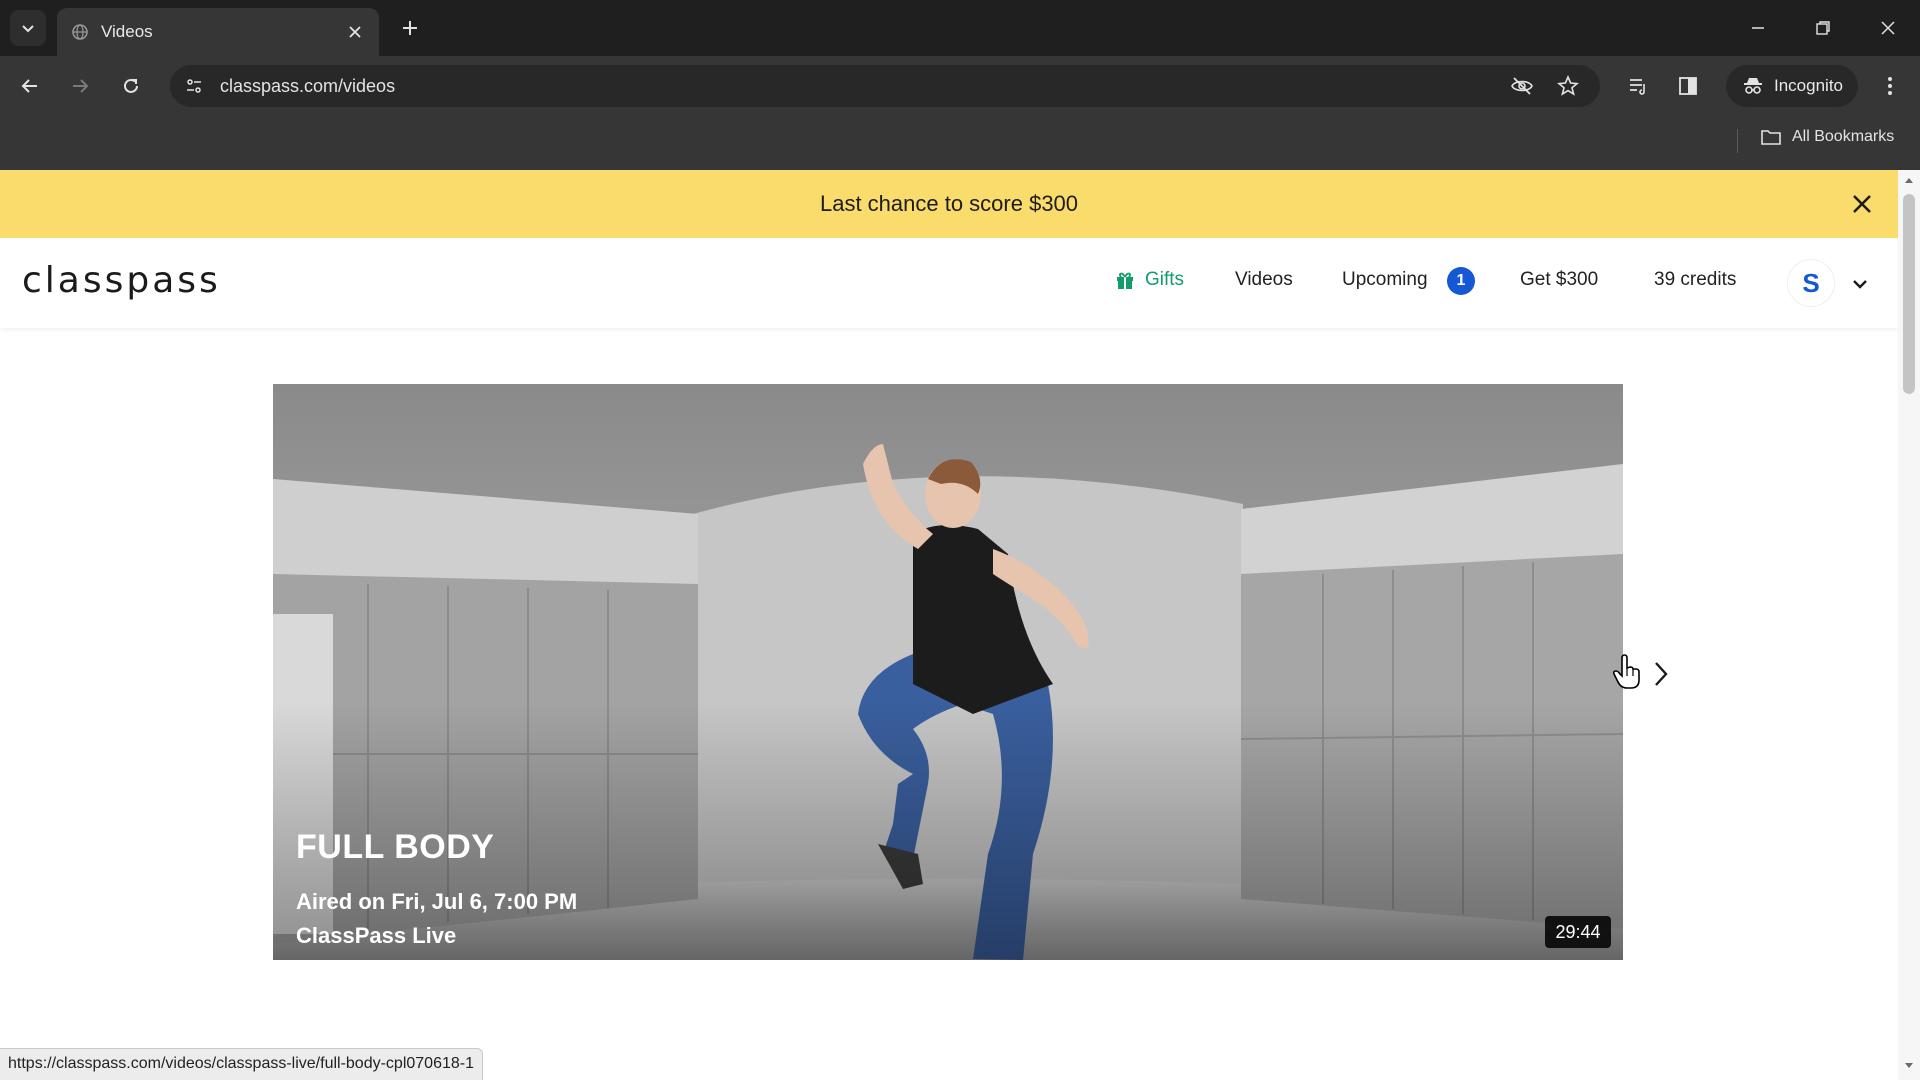 The image size is (1920, 1080). I want to click on hand-cursor-icon, so click(1627, 672).